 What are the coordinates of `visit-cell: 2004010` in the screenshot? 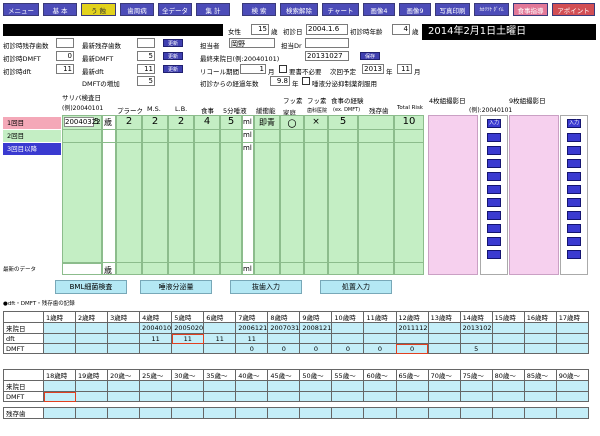 It's located at (156, 328).